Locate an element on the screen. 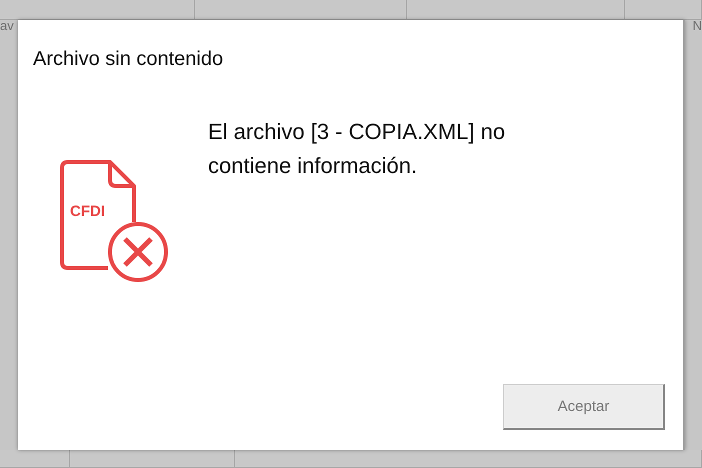  column-header: N is located at coordinates (697, 25).